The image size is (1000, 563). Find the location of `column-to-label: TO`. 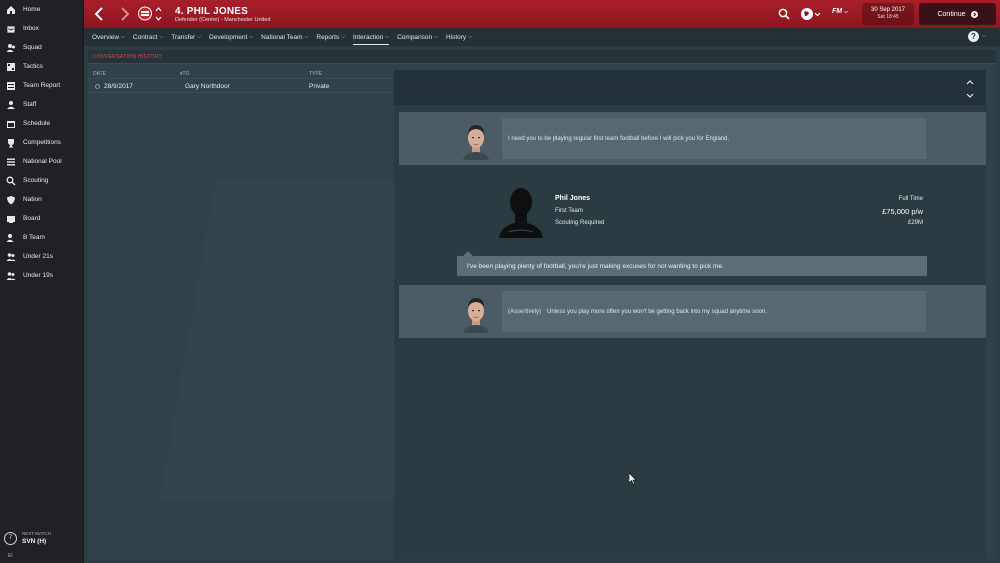

column-to-label: TO is located at coordinates (186, 74).